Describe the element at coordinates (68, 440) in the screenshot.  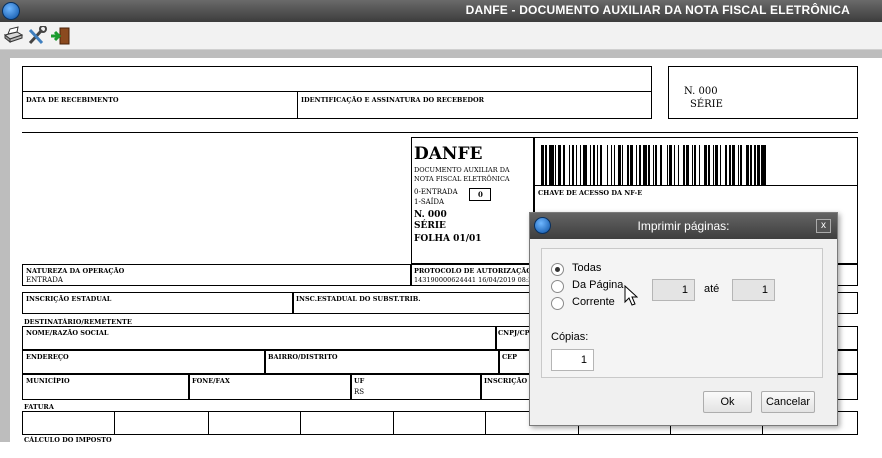
I see `calculo-label: CÁLCULO DO IMPOSTO` at that location.